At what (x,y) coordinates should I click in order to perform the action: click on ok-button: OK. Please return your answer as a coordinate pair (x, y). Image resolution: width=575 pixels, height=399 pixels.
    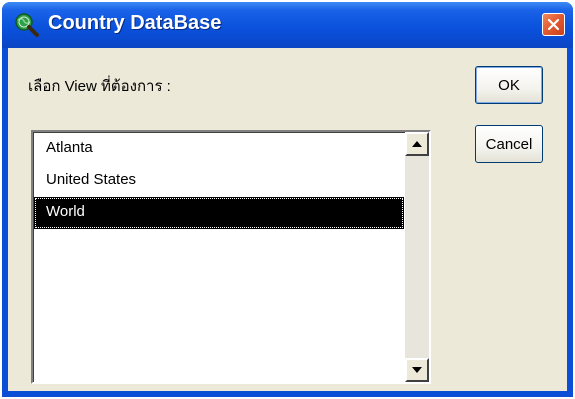
    Looking at the image, I should click on (509, 85).